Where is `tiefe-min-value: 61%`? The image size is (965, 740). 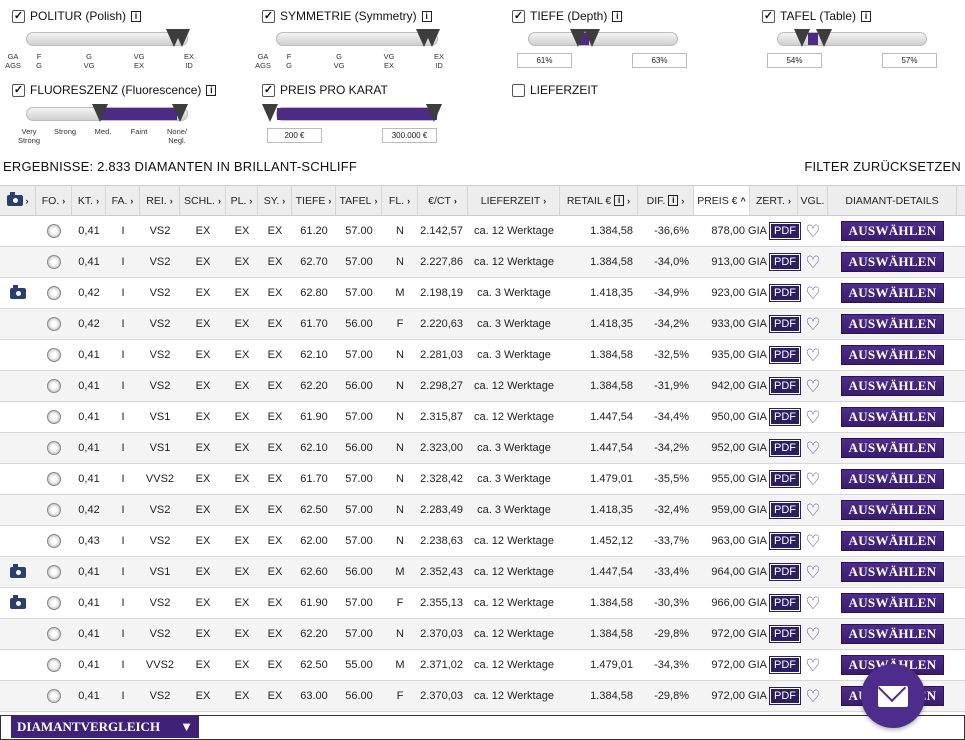 tiefe-min-value: 61% is located at coordinates (544, 60).